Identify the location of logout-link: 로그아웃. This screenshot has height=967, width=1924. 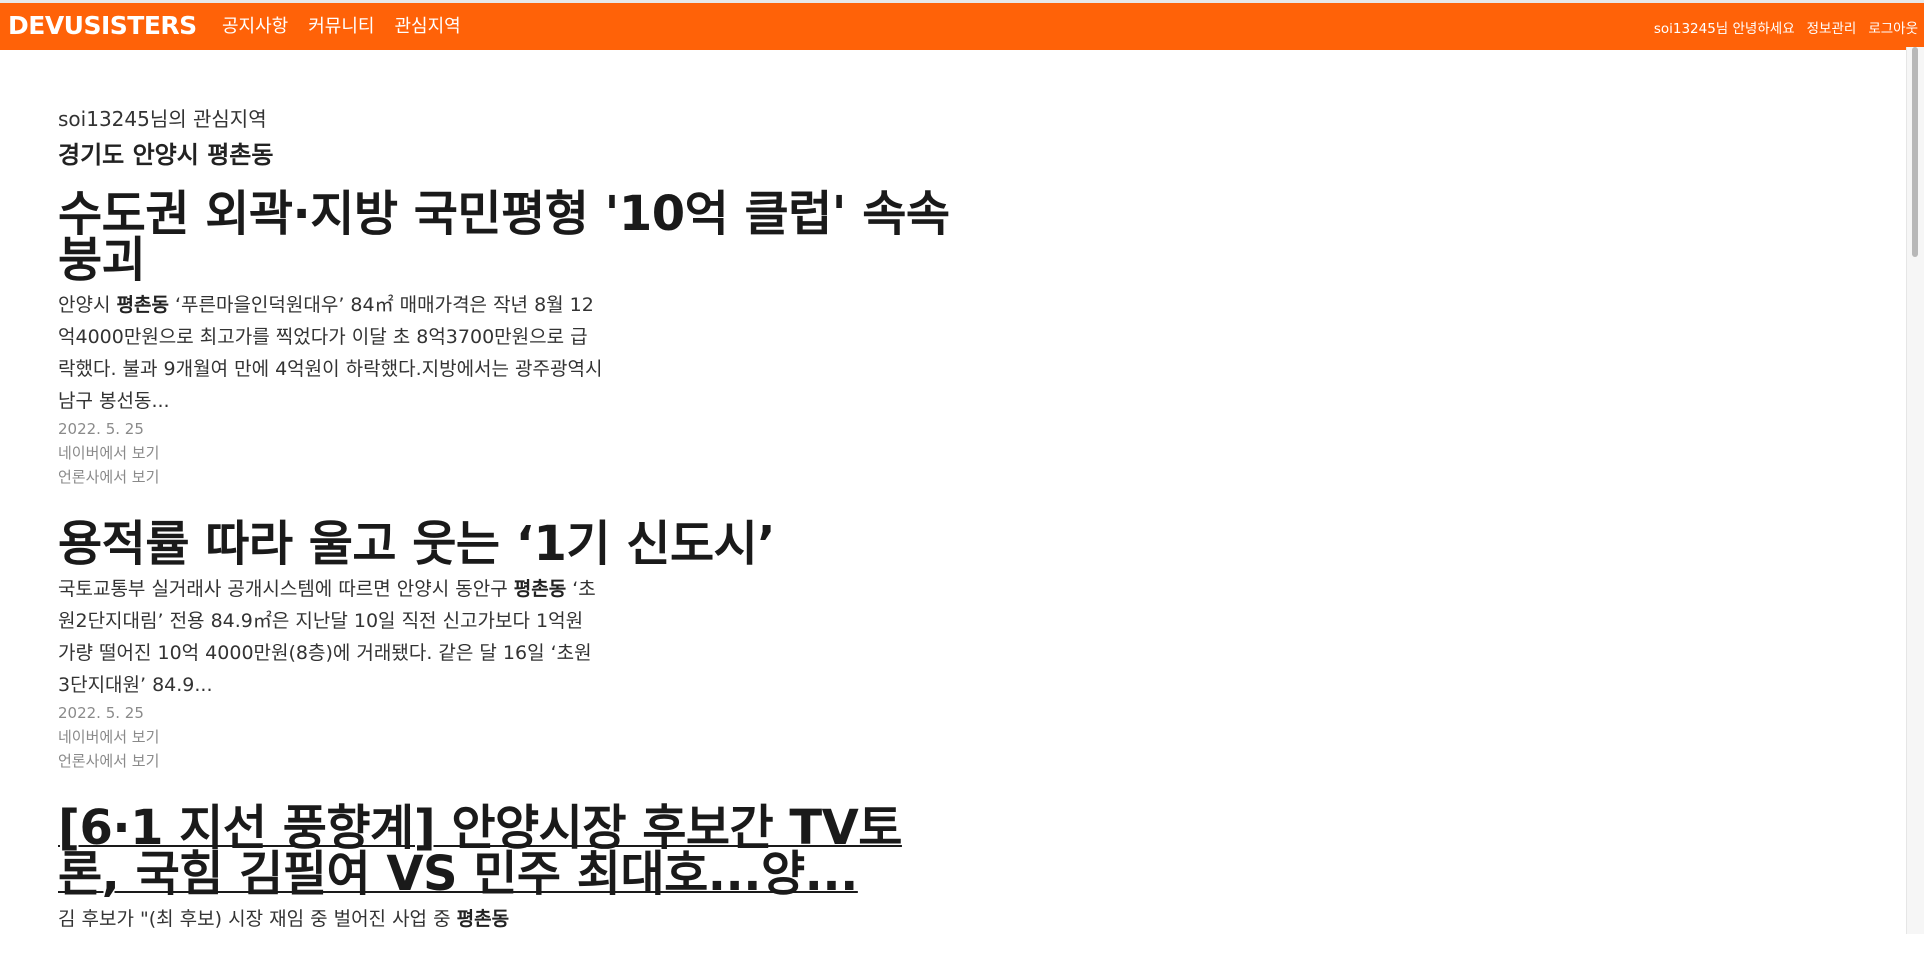
(1893, 27).